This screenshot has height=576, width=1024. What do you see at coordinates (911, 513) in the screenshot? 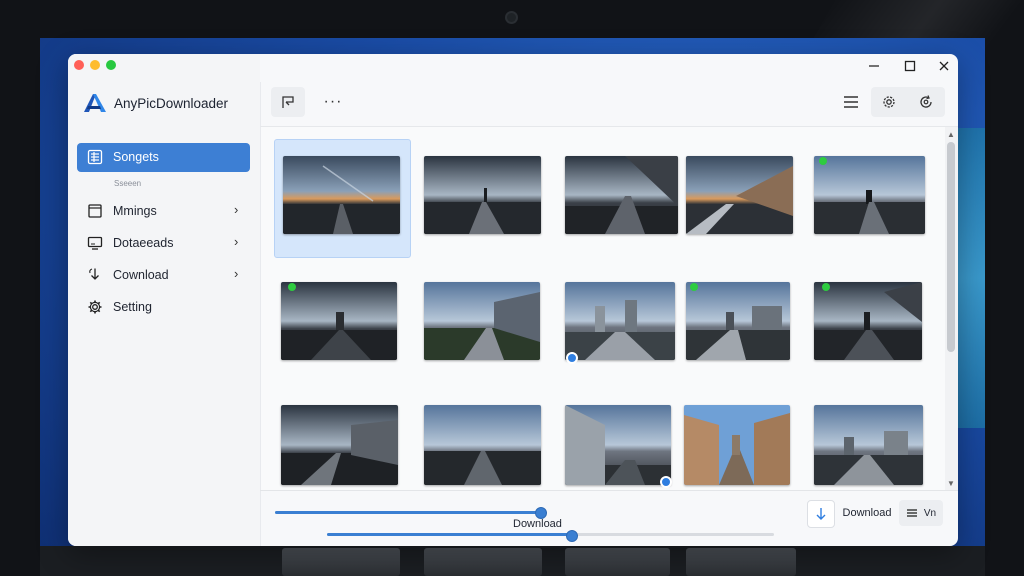
I see `sliders-icon` at bounding box center [911, 513].